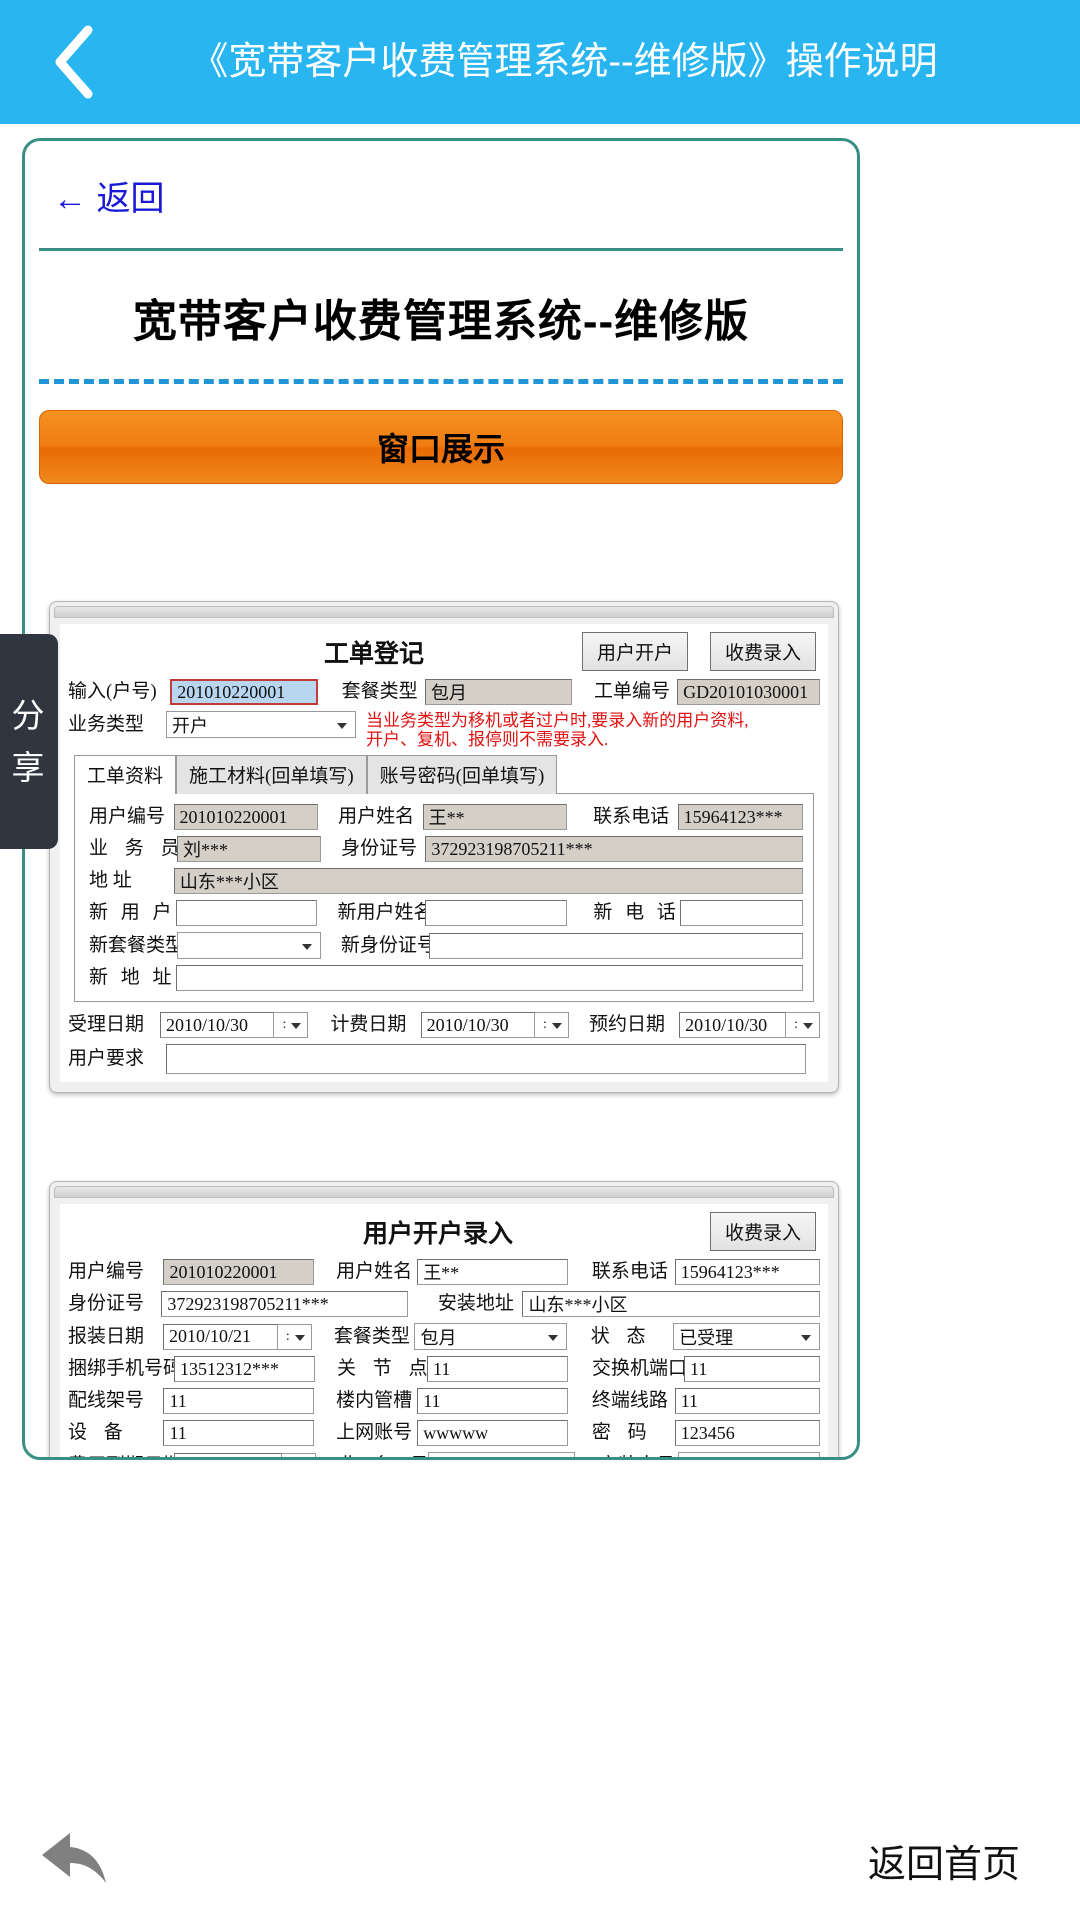 This screenshot has height=1920, width=1080. Describe the element at coordinates (741, 913) in the screenshot. I see `new-phone-field` at that location.